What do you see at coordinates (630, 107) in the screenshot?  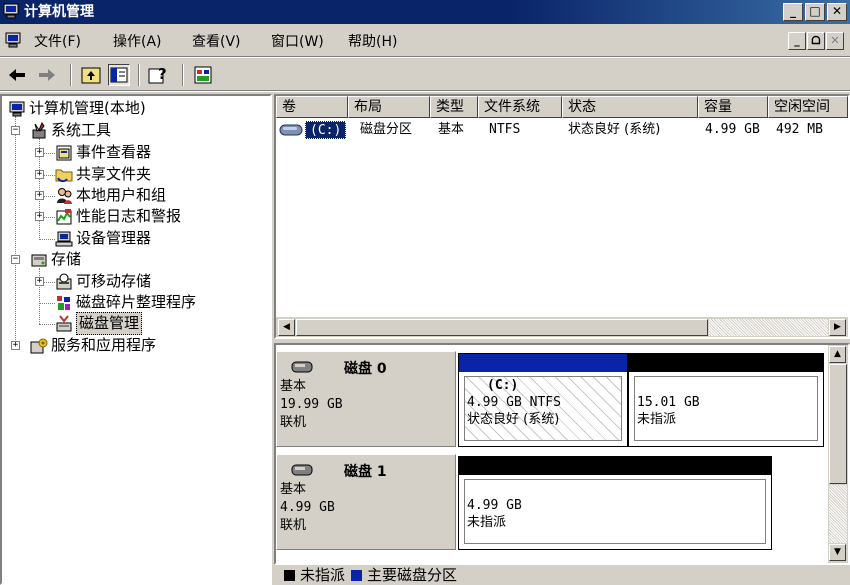 I see `column-header-status: 状态` at bounding box center [630, 107].